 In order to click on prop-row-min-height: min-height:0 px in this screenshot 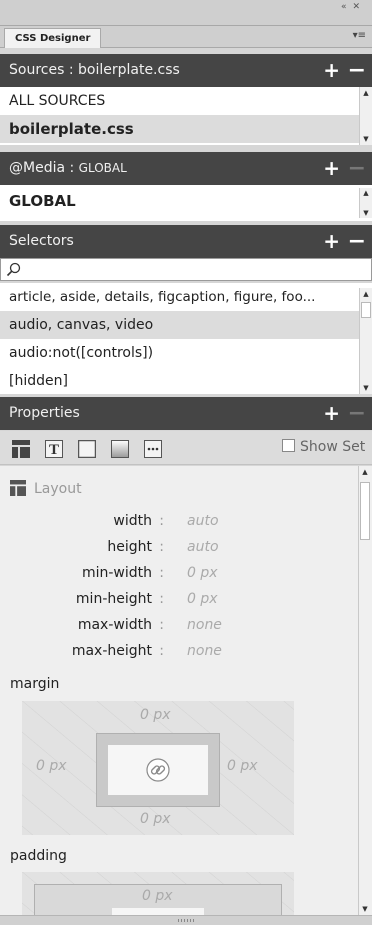, I will do `click(109, 599)`.